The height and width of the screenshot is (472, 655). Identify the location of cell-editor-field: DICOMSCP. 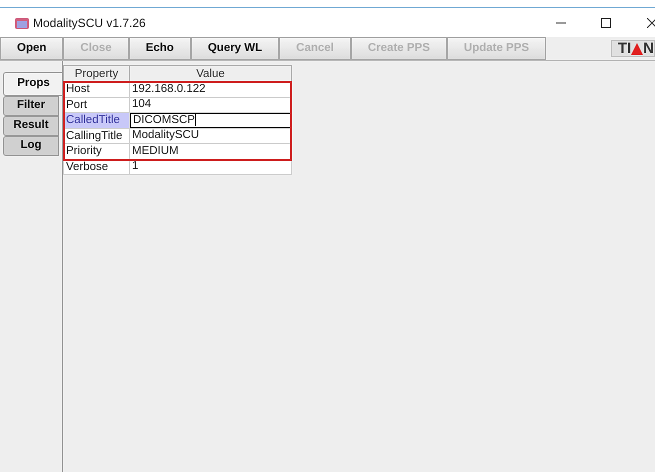
(210, 120).